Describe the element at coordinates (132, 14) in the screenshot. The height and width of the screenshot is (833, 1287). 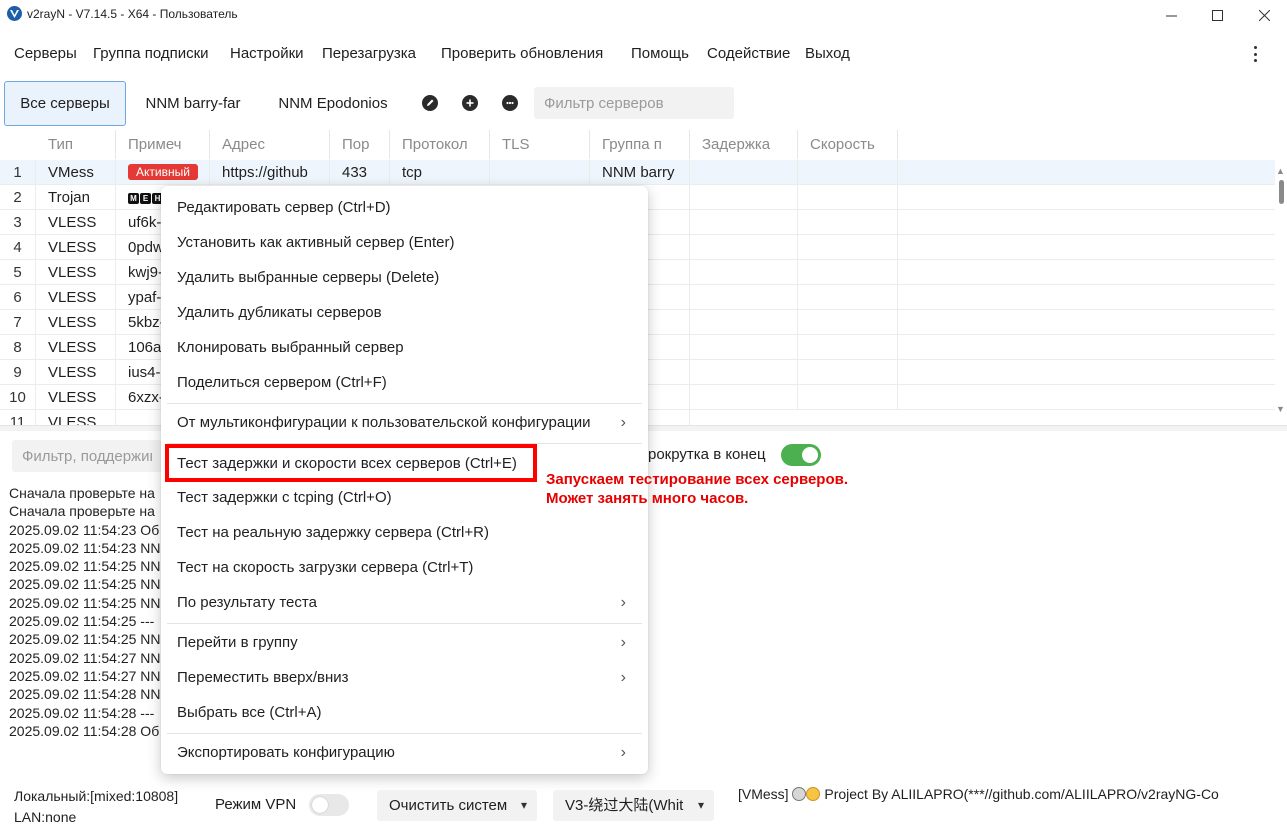
I see `window-title: v2rayN - V7.14.5 - X64 - Пользователь` at that location.